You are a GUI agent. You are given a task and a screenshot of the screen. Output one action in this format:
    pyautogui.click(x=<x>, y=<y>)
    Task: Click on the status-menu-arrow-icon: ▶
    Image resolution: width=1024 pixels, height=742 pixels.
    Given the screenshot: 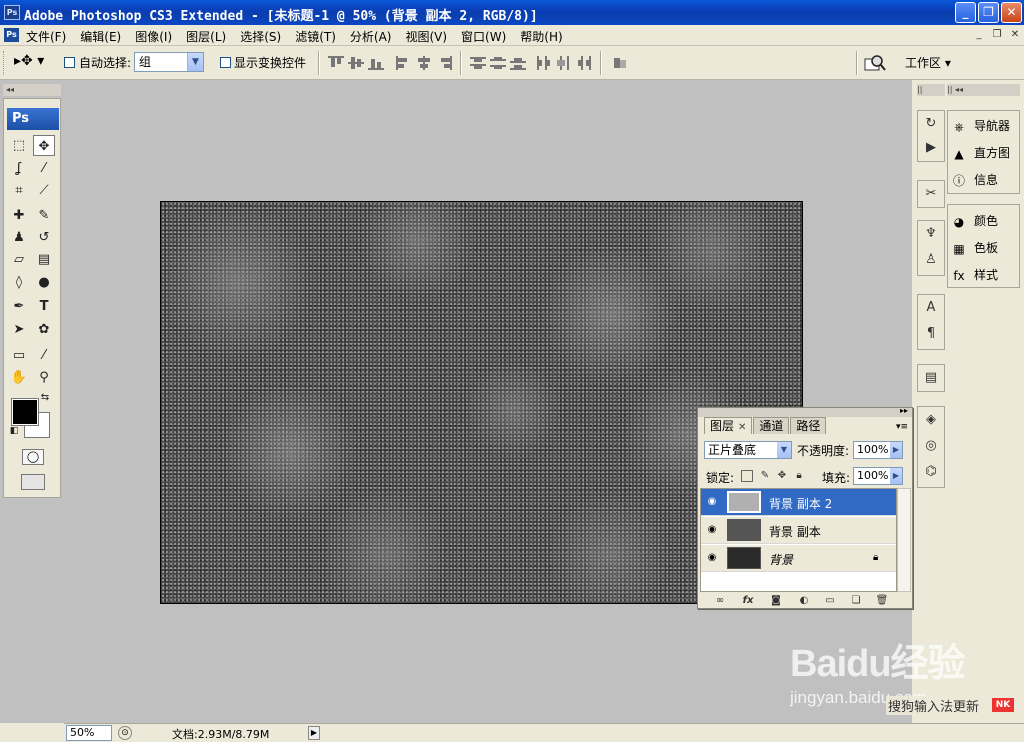 What is the action you would take?
    pyautogui.click(x=314, y=733)
    